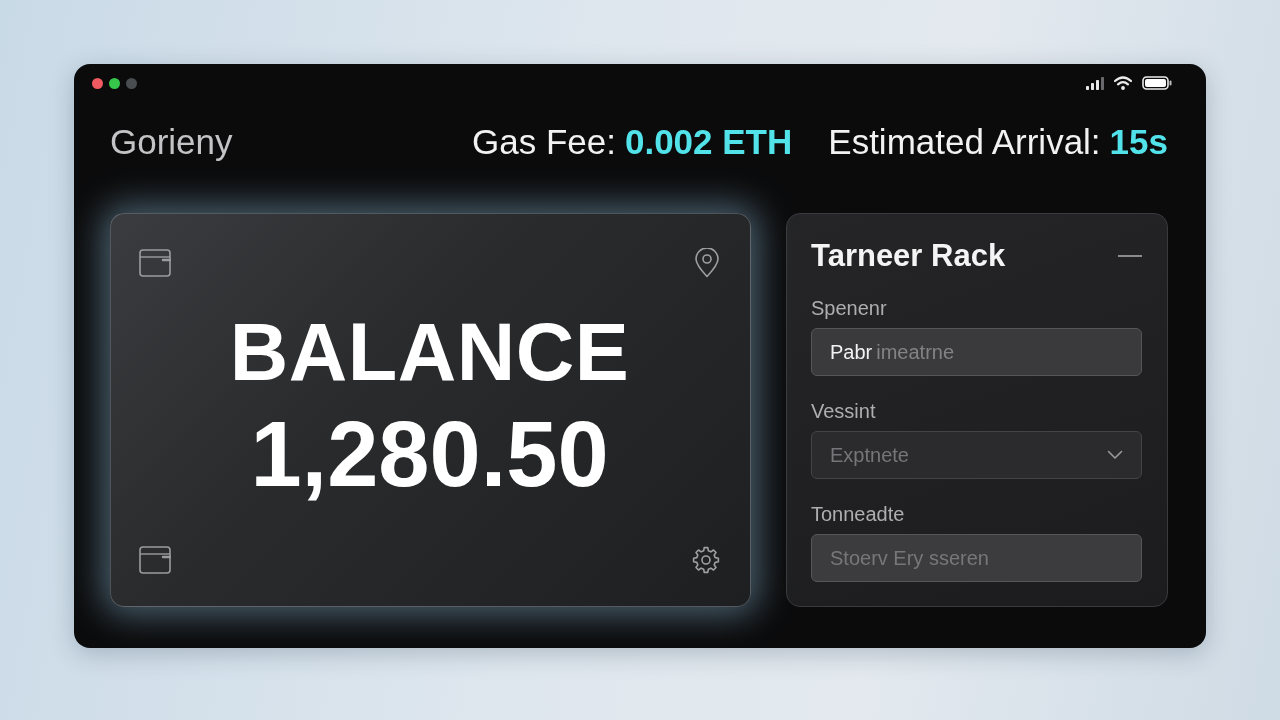  What do you see at coordinates (429, 454) in the screenshot?
I see `balance-amount: 1,280.50` at bounding box center [429, 454].